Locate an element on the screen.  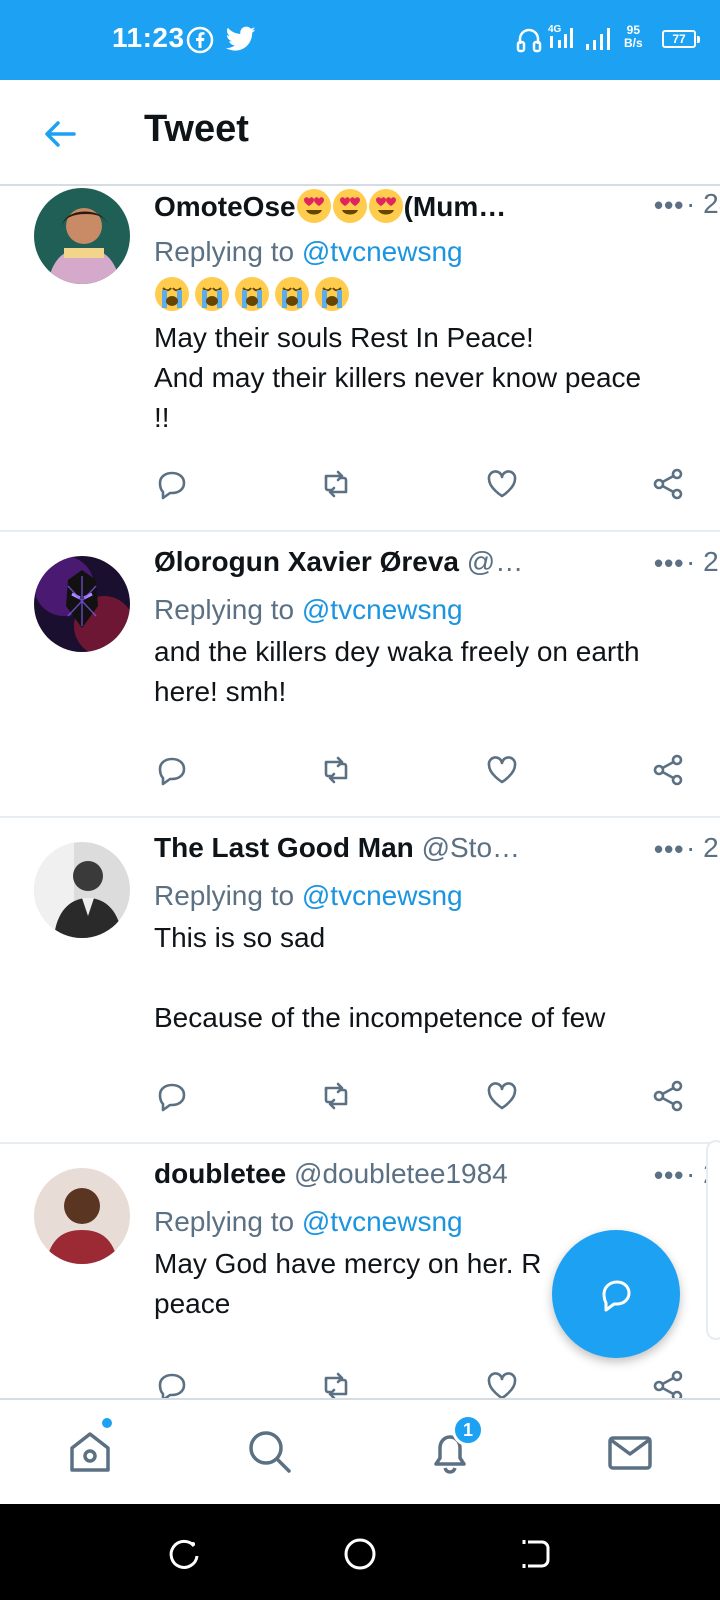
speed-unit: B/s is located at coordinates (633, 43).